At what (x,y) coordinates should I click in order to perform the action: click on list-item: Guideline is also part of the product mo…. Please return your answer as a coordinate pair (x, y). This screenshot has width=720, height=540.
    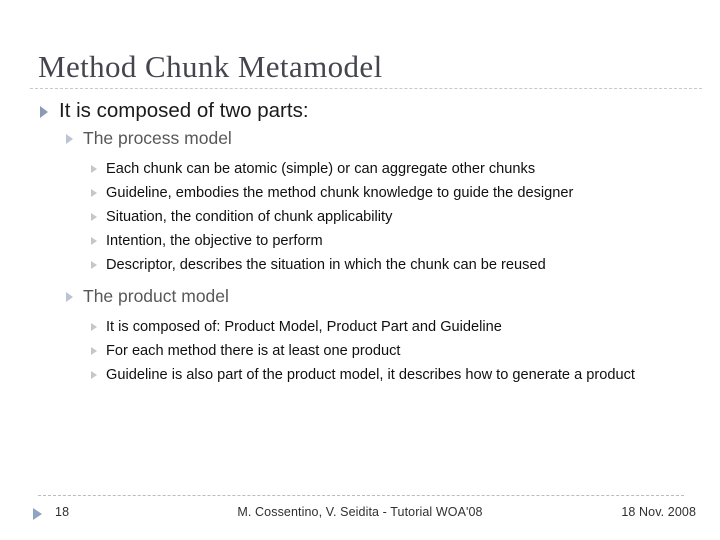
    Looking at the image, I should click on (360, 375).